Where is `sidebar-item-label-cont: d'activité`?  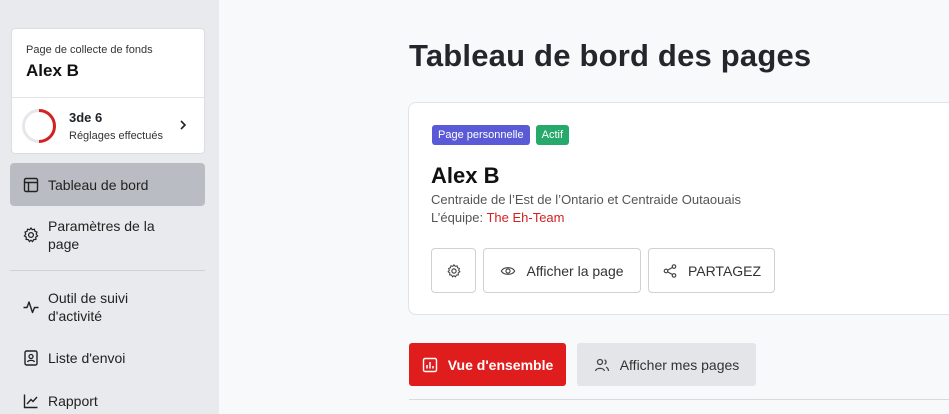 sidebar-item-label-cont: d'activité is located at coordinates (75, 316).